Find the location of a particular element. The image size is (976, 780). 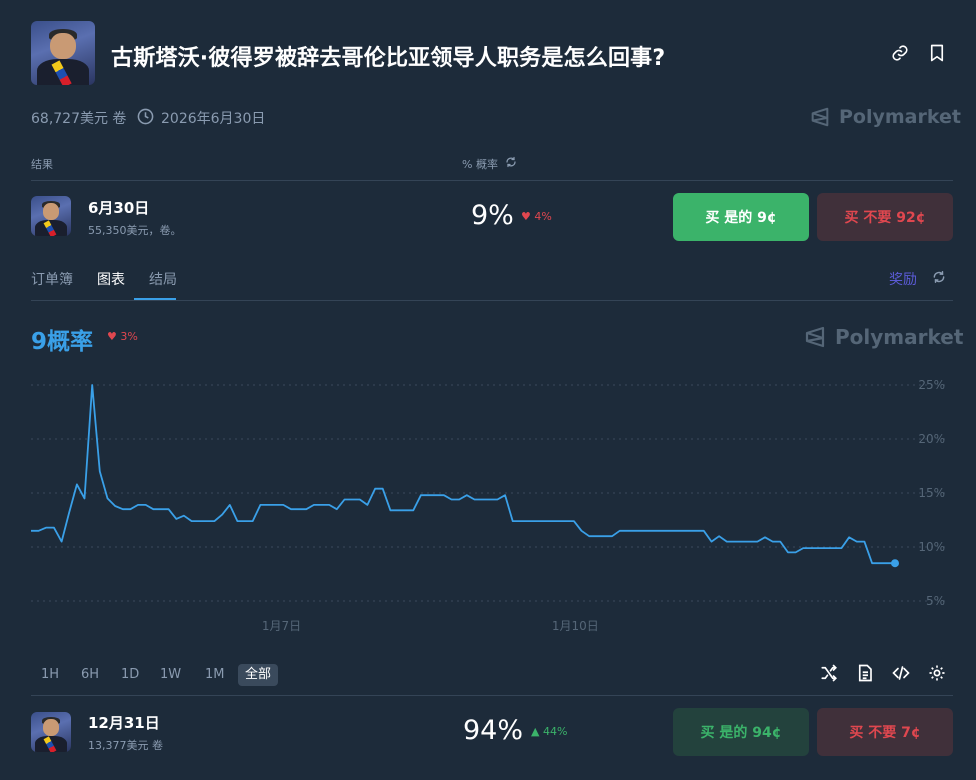

tab-chart: 图表 is located at coordinates (111, 279).